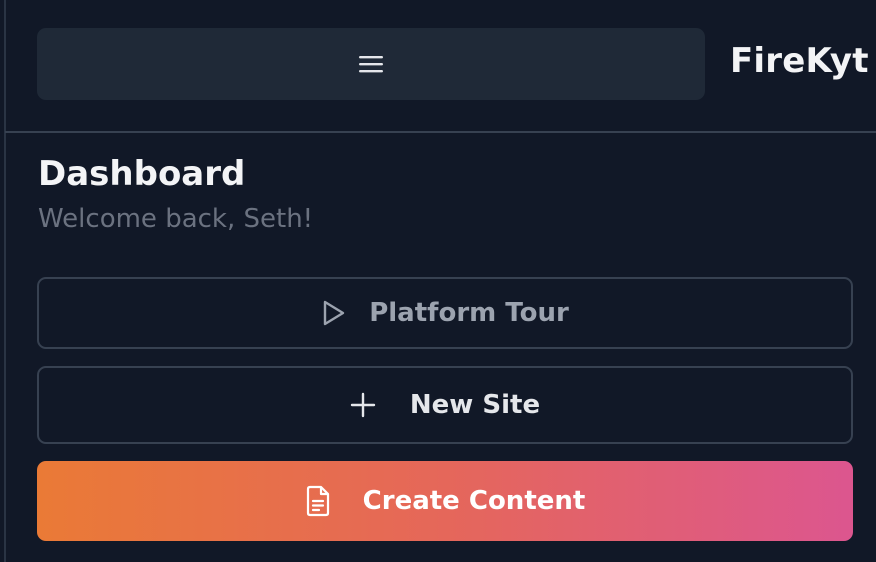 This screenshot has height=562, width=876. I want to click on brand-name: FireKyt, so click(799, 61).